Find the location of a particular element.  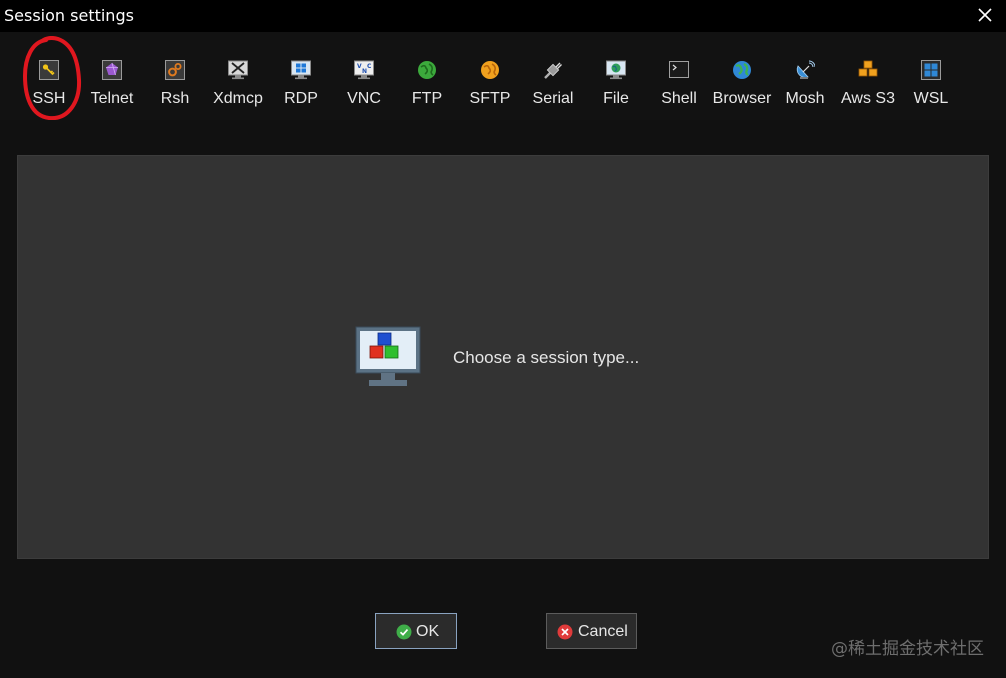

session-type-telnet: Telnet is located at coordinates (112, 90).